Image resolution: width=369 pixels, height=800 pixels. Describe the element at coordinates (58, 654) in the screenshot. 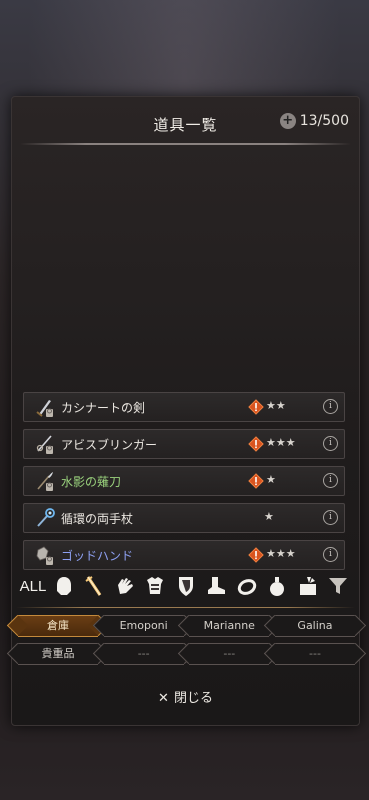

I see `tab-valuables: 貴重品` at that location.